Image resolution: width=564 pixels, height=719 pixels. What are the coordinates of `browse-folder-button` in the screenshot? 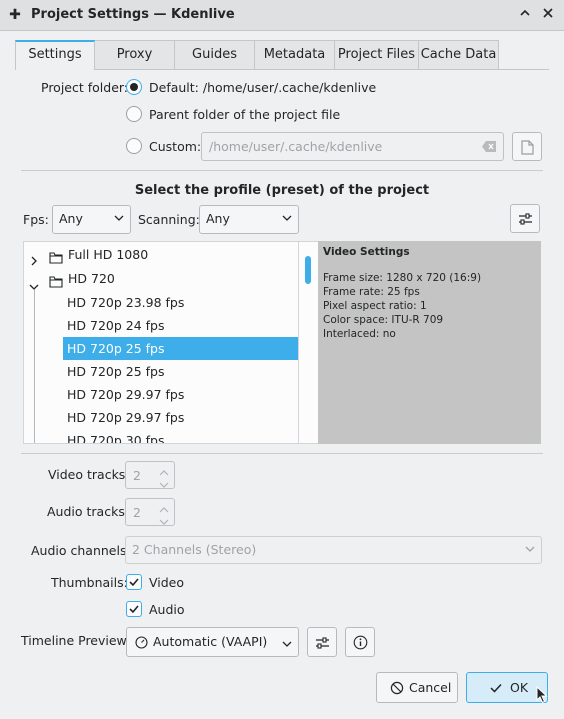 It's located at (527, 146).